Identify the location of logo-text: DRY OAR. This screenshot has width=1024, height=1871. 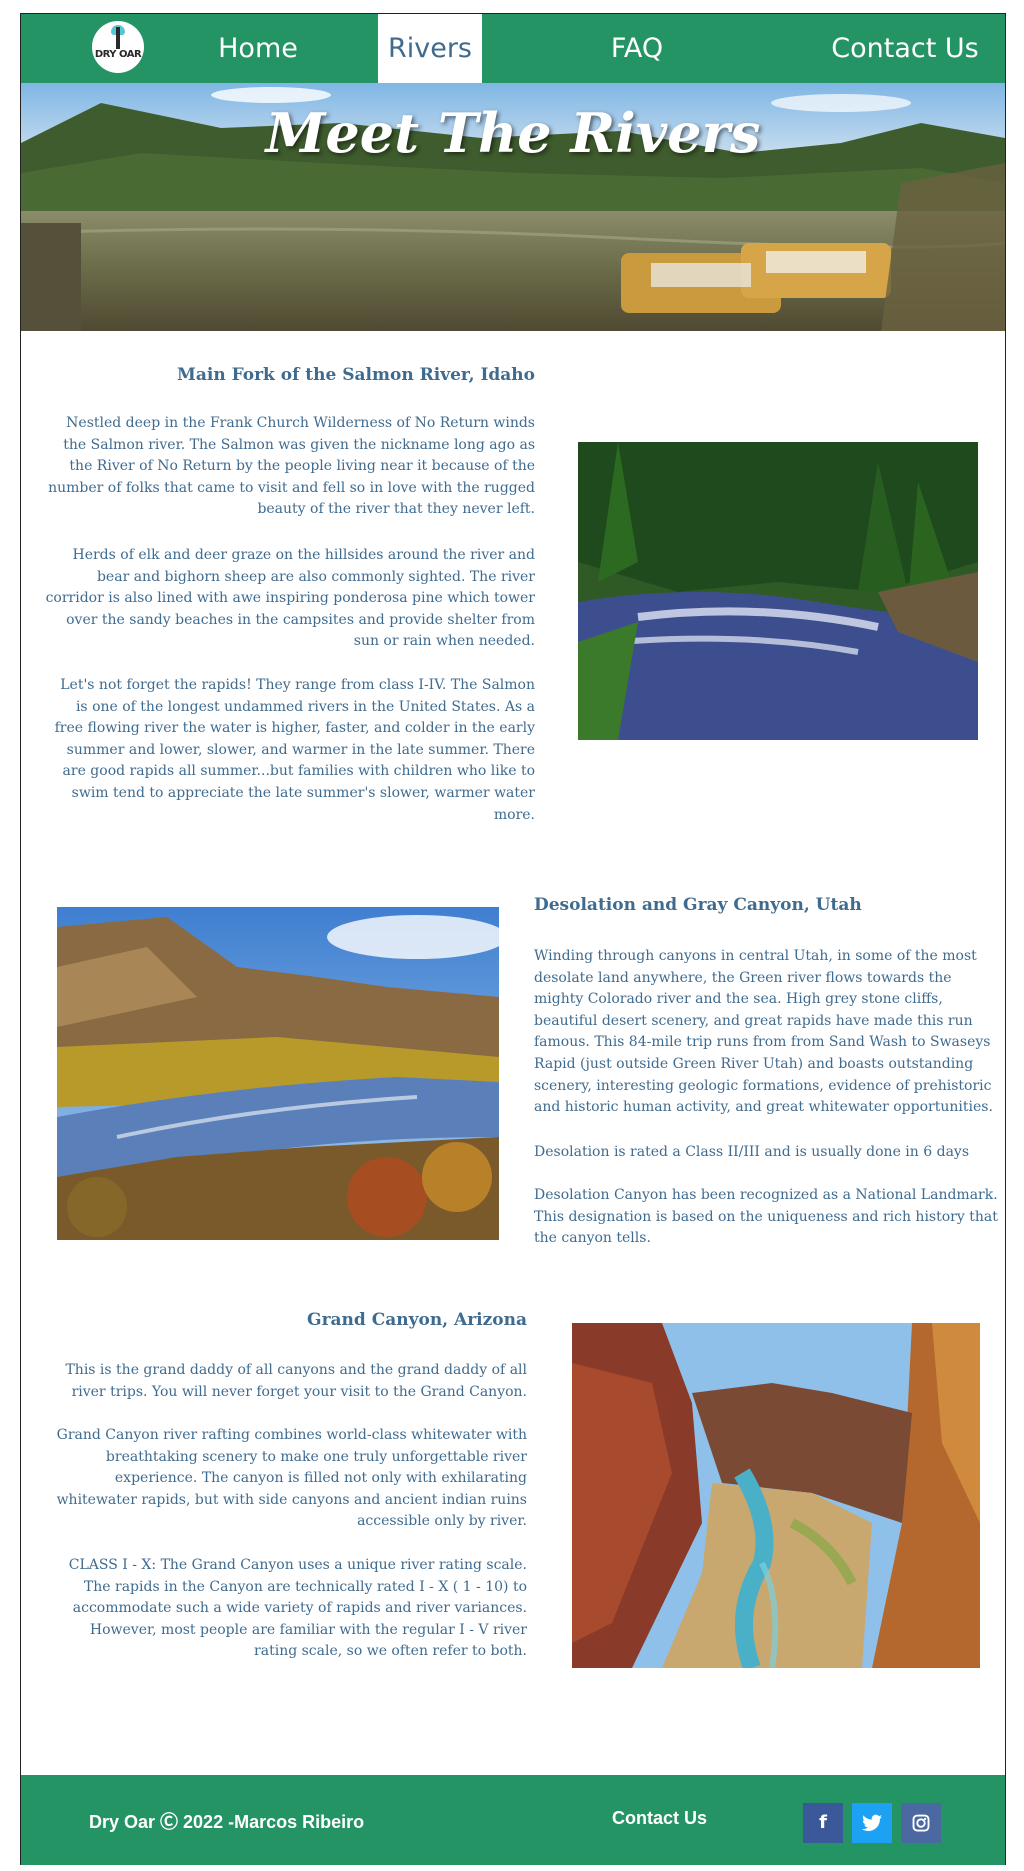
(118, 54).